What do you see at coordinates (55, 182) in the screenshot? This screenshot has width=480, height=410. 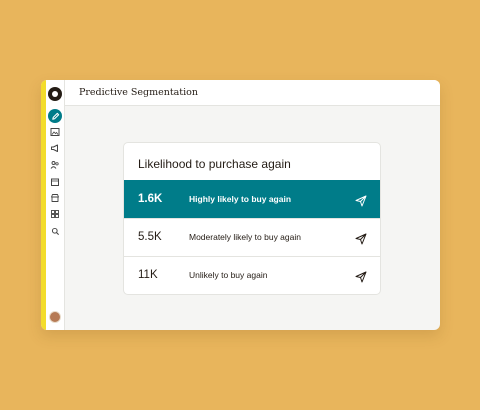 I see `calendar-icon` at bounding box center [55, 182].